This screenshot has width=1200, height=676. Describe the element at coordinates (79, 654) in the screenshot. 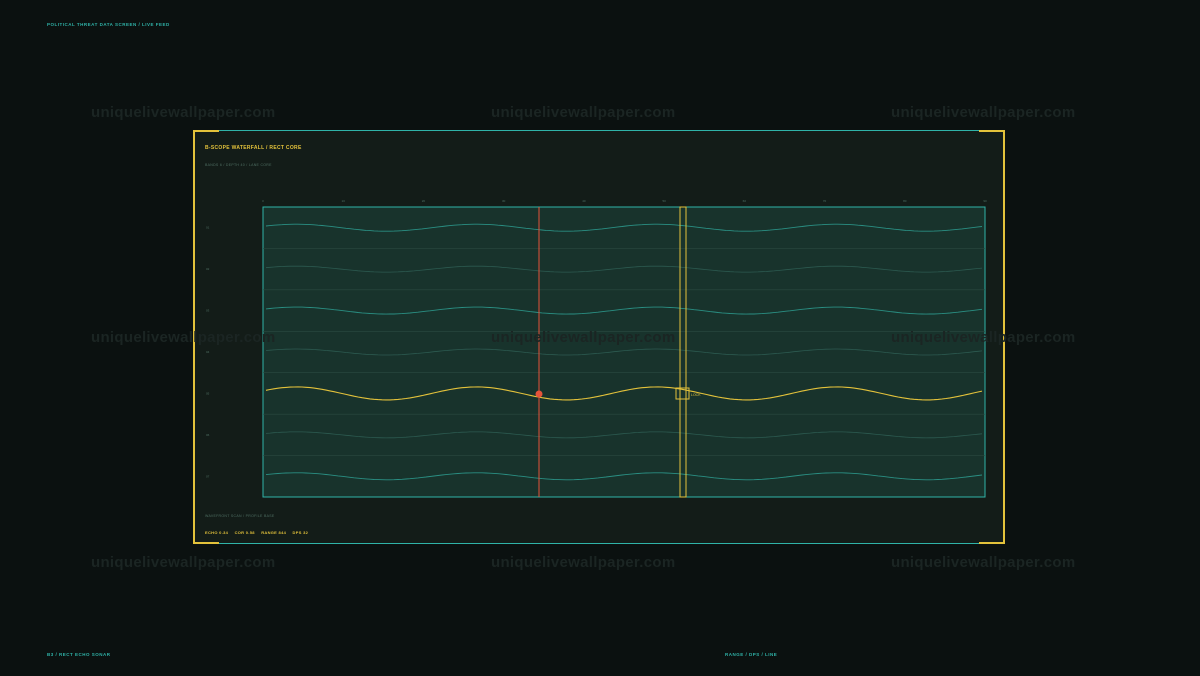

I see `footer-left: B3 / RECT ECHO SONAR` at that location.